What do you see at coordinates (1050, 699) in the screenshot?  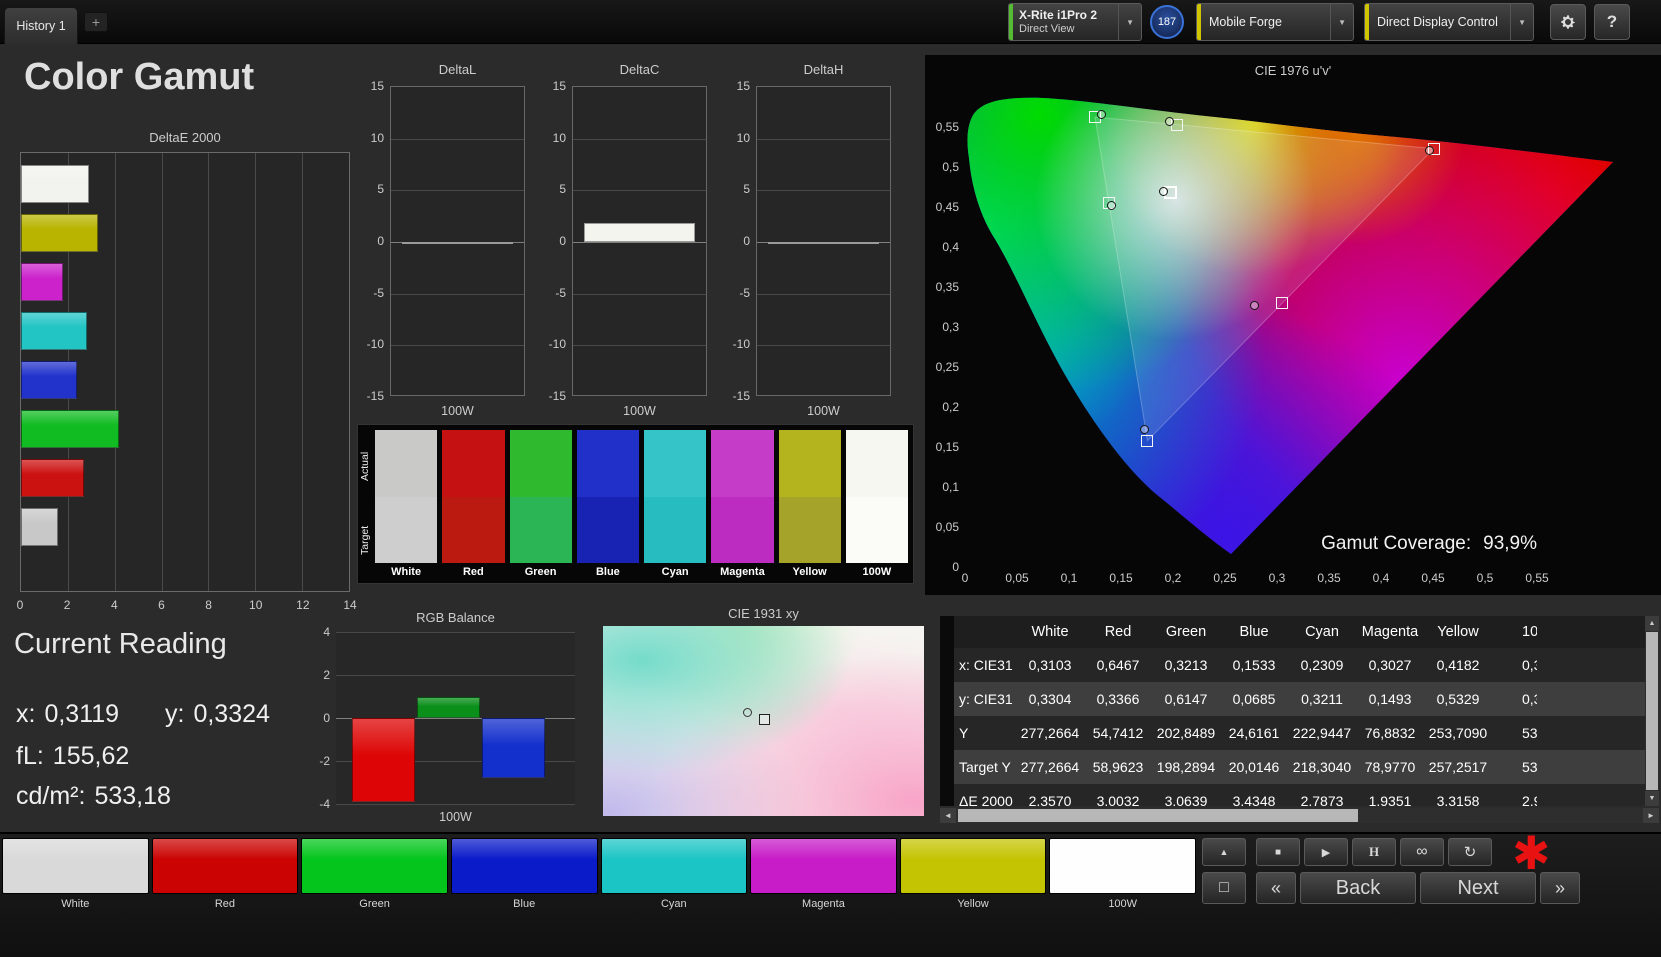 I see `table-cell: 0,3304` at bounding box center [1050, 699].